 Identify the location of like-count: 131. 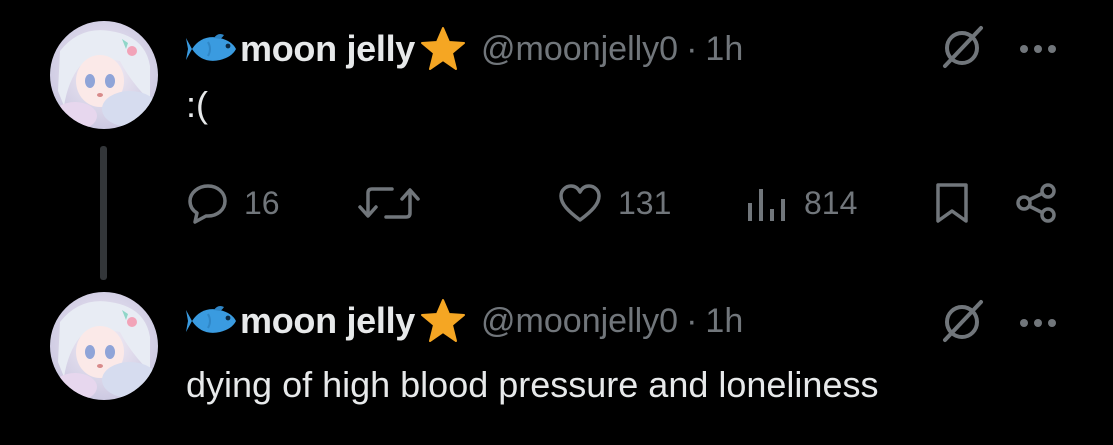
(645, 202).